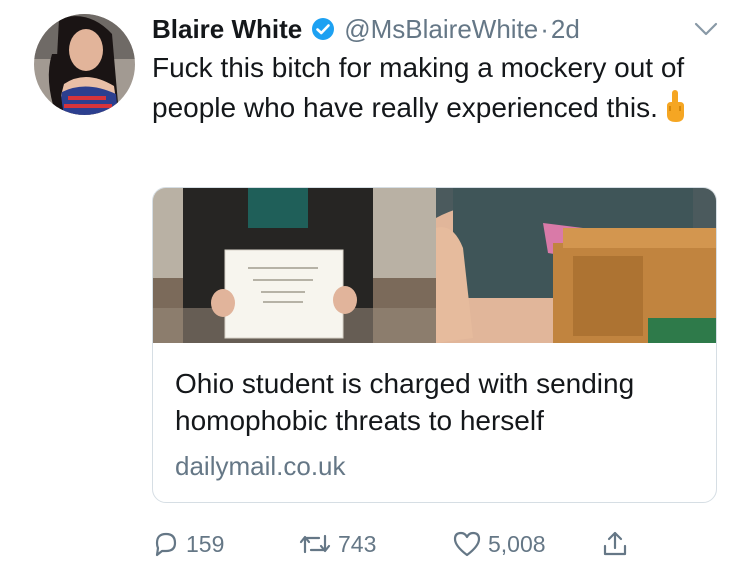 The image size is (750, 570). What do you see at coordinates (315, 544) in the screenshot?
I see `retweet-icon` at bounding box center [315, 544].